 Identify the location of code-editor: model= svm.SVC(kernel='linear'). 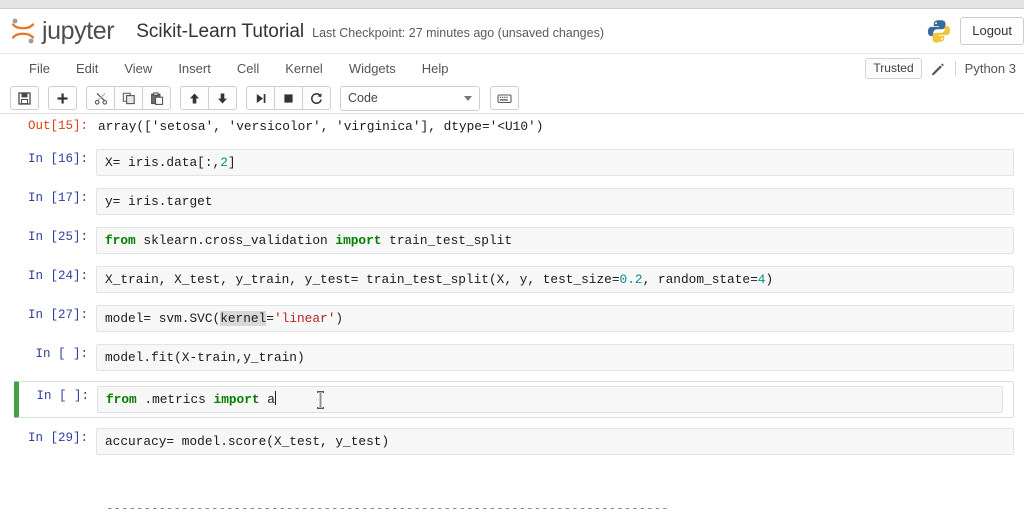
(555, 318).